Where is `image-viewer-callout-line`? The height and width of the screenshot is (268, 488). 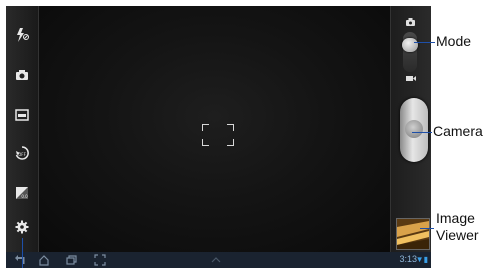
image-viewer-callout-line is located at coordinates (427, 228).